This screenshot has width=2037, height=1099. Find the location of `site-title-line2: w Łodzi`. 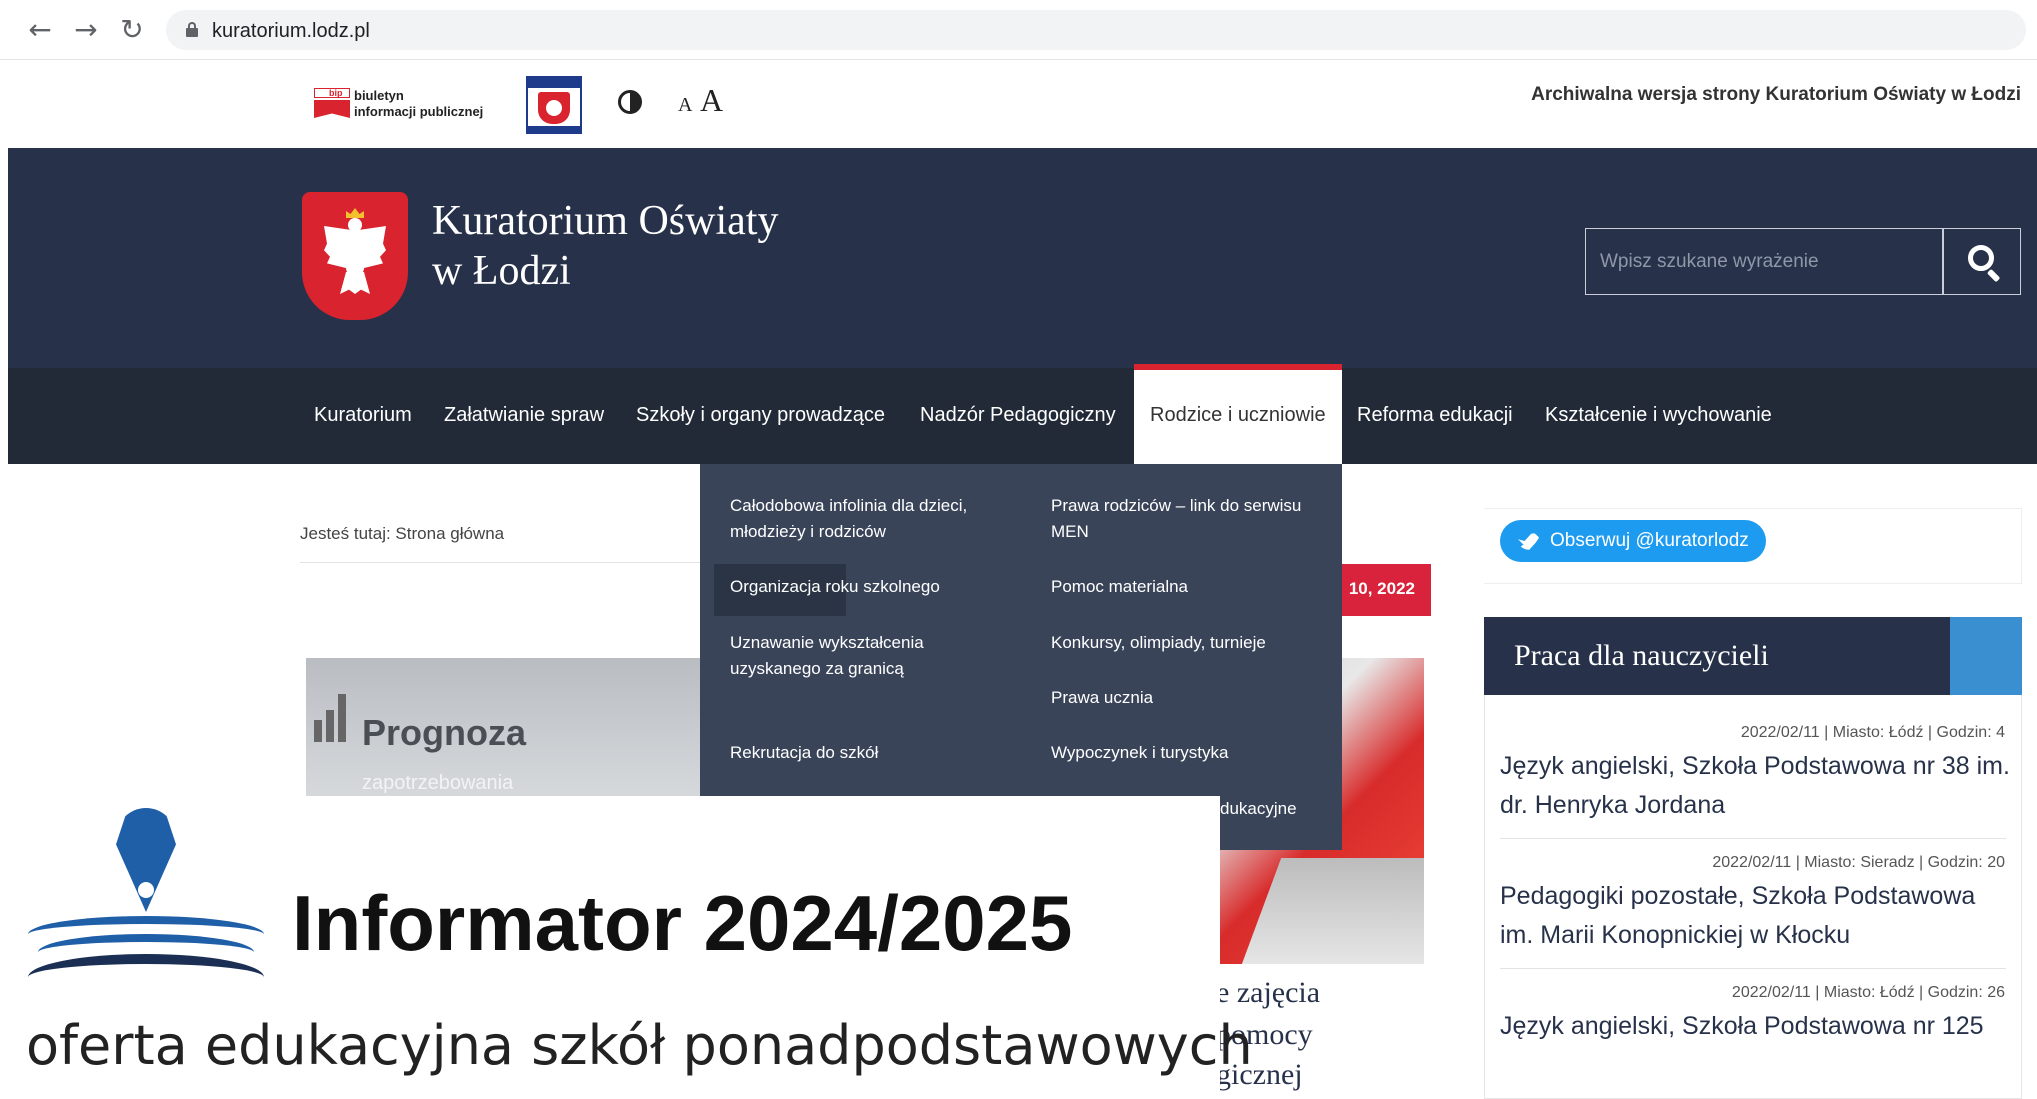

site-title-line2: w Łodzi is located at coordinates (501, 271).